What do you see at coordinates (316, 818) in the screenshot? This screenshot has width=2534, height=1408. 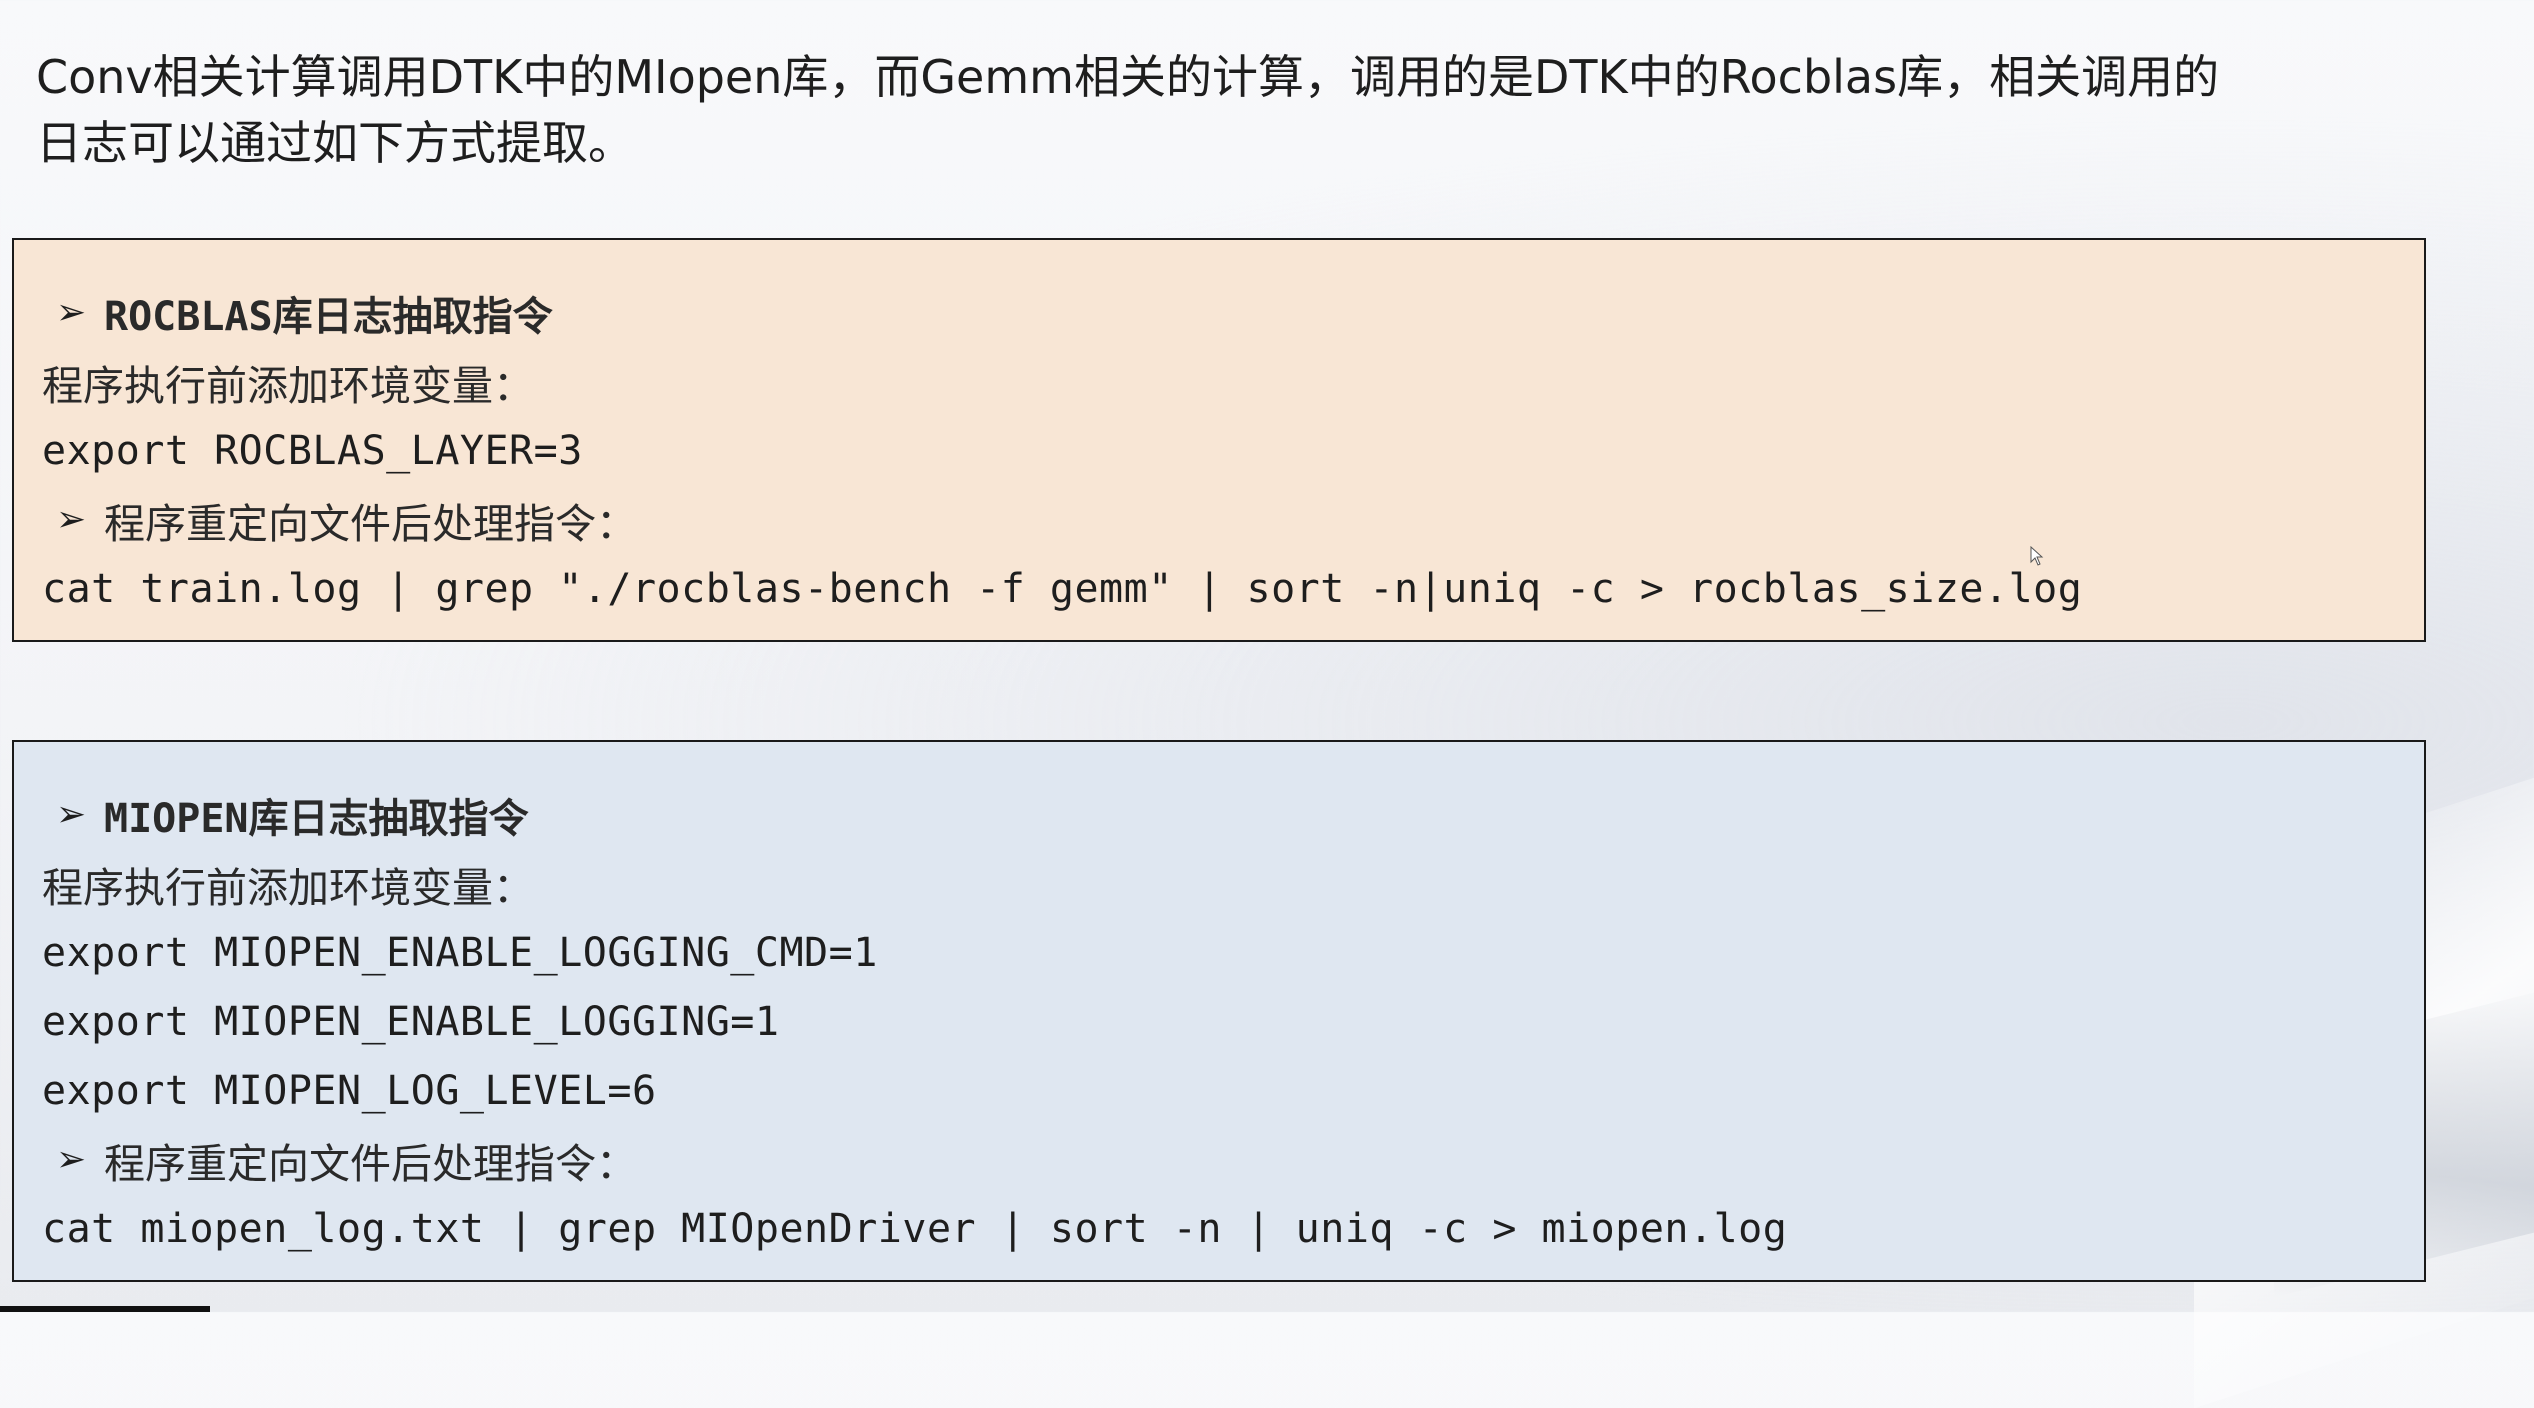 I see `miopen-heading: MIOPEN库日志抽取指令` at bounding box center [316, 818].